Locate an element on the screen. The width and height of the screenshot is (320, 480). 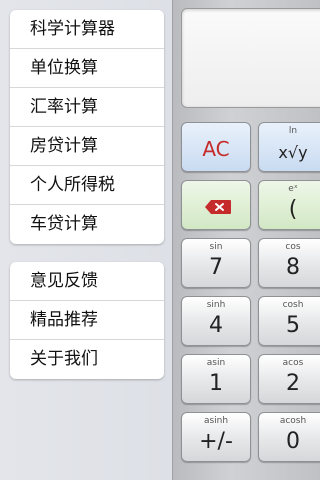
sin-label: sin is located at coordinates (216, 247).